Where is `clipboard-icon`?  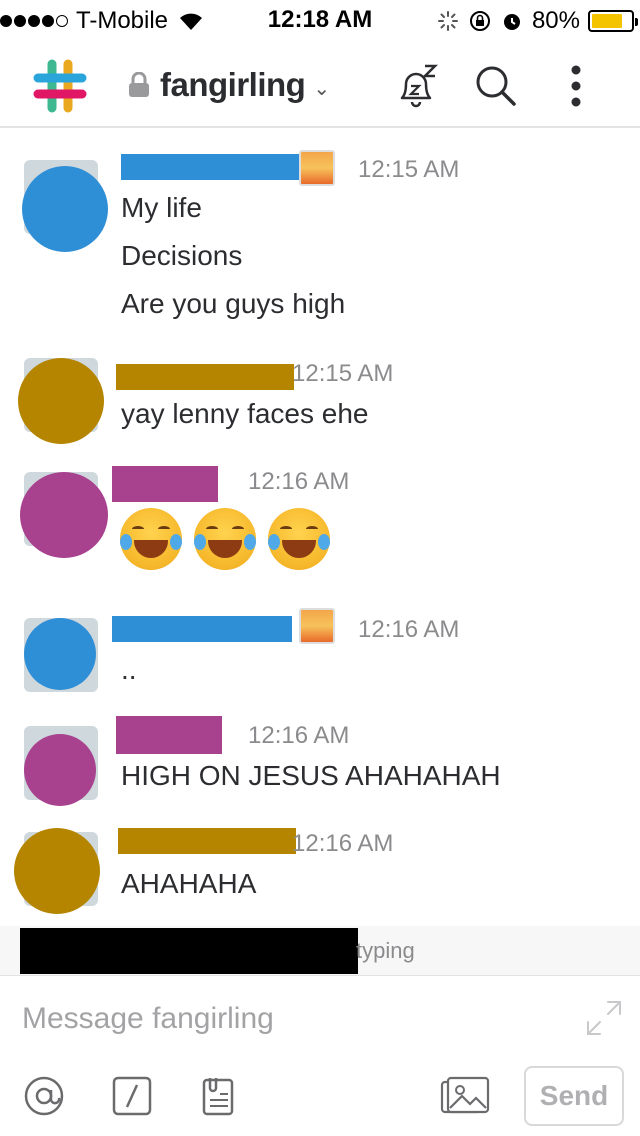 clipboard-icon is located at coordinates (218, 1096).